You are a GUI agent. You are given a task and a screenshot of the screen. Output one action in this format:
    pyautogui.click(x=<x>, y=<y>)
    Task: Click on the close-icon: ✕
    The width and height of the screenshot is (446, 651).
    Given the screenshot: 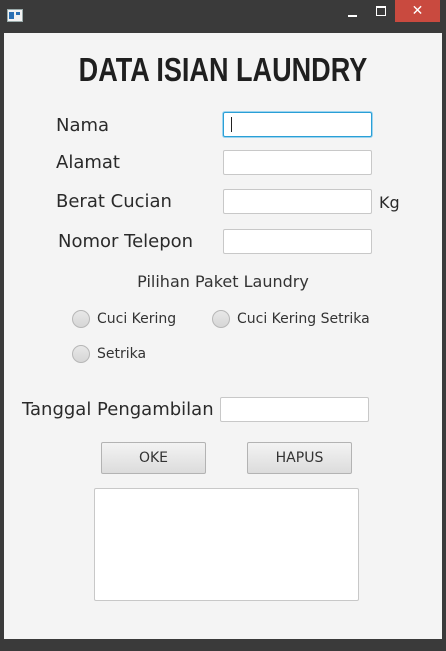 What is the action you would take?
    pyautogui.click(x=417, y=11)
    